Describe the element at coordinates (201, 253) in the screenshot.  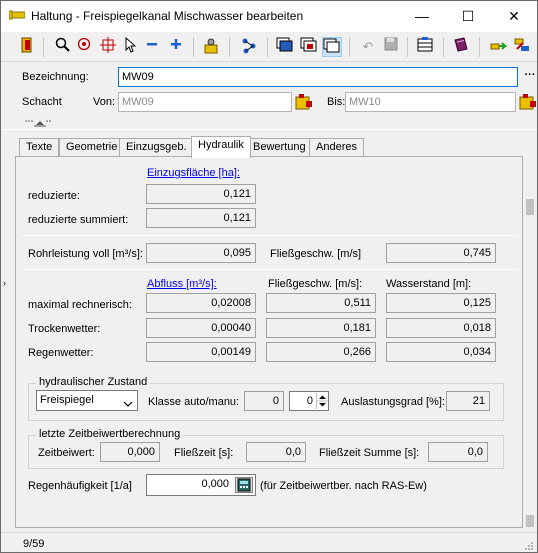
I see `rohrleistung-value: 0,095` at that location.